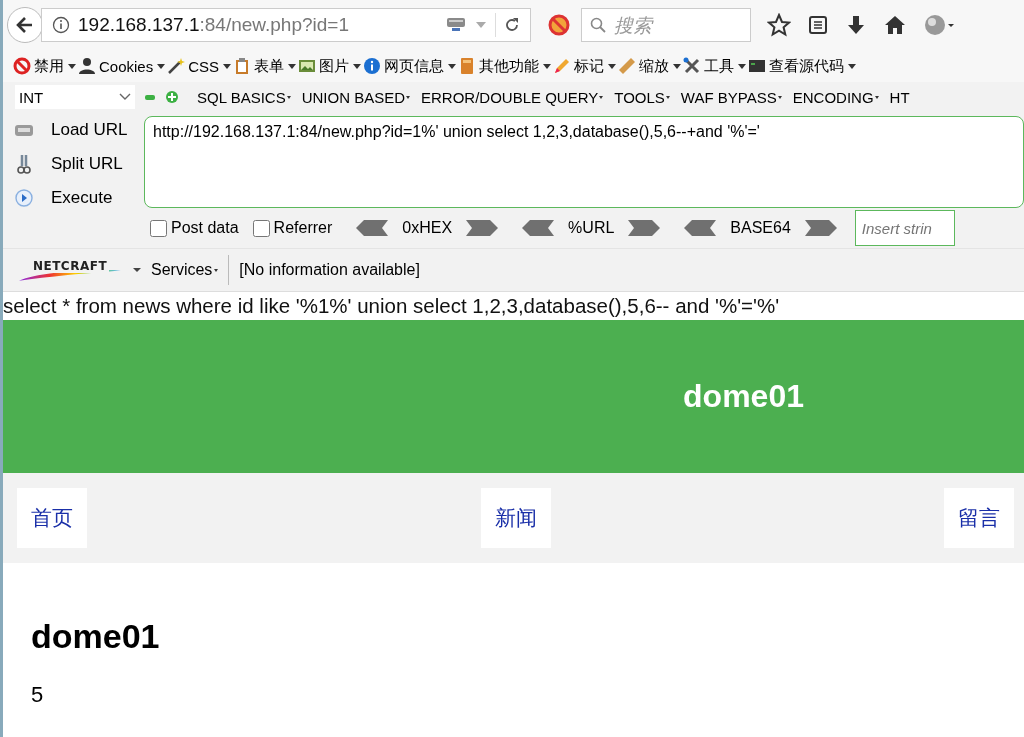  Describe the element at coordinates (939, 25) in the screenshot. I see `globe-icon` at that location.